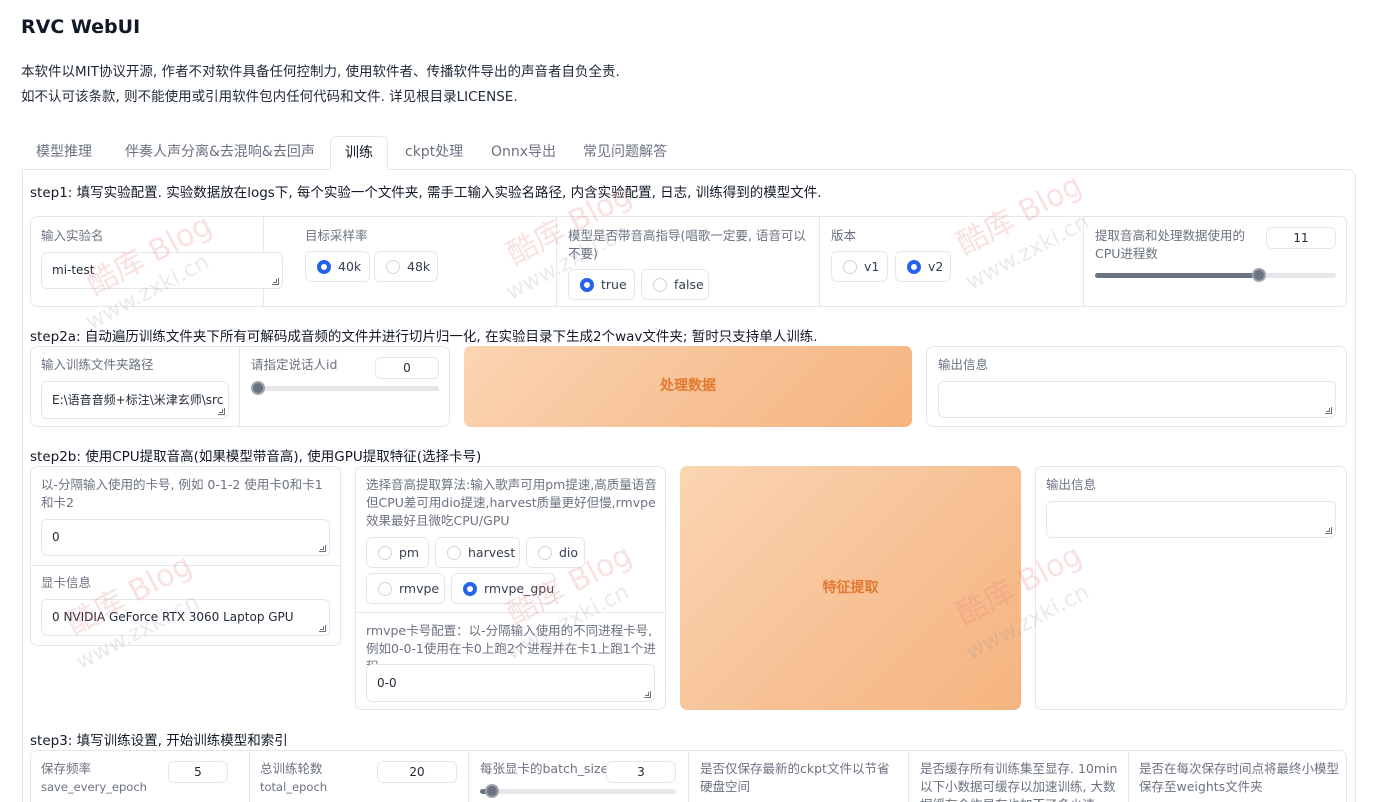 The image size is (1387, 802). What do you see at coordinates (477, 552) in the screenshot?
I see `f0-method-harvest-radio: harvest` at bounding box center [477, 552].